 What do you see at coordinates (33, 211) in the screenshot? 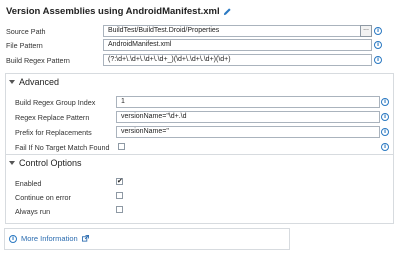
I see `always-run-label: Always run` at bounding box center [33, 211].